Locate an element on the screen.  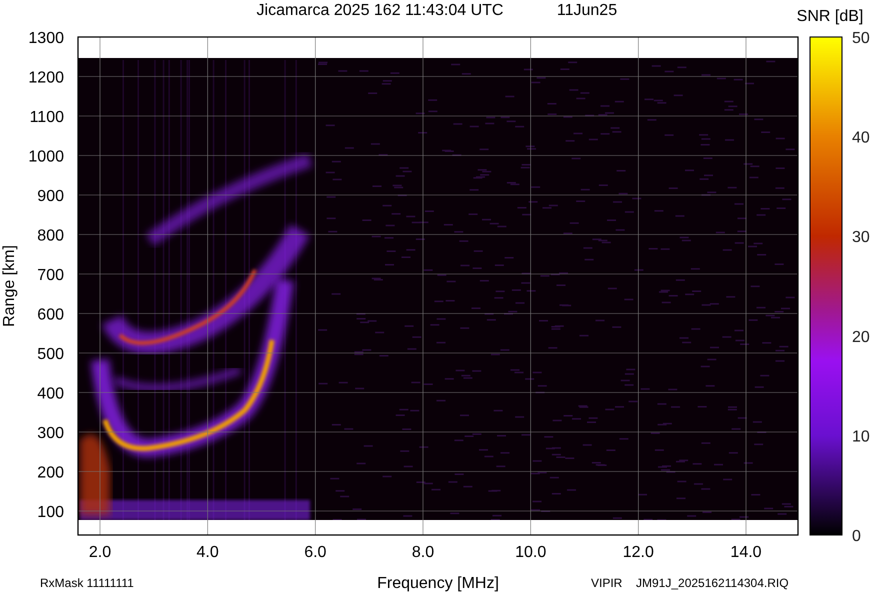
x-tick-label: 12.0 is located at coordinates (638, 552).